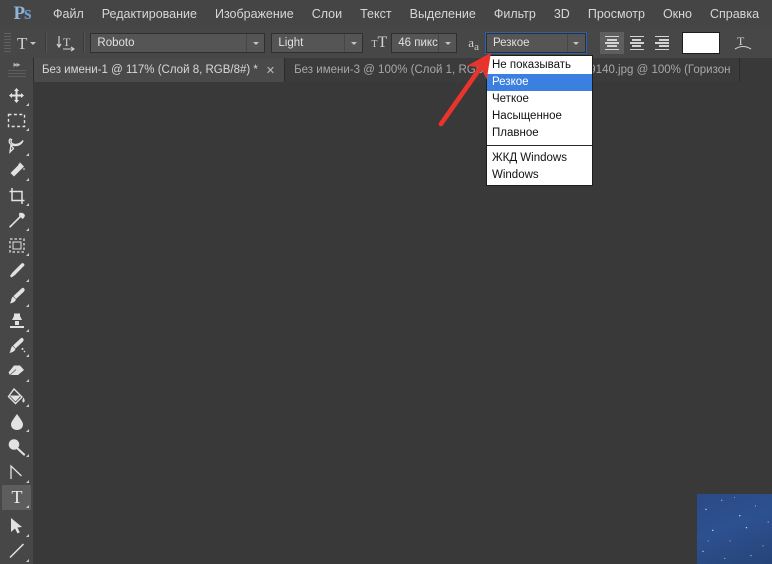 Image resolution: width=772 pixels, height=564 pixels. I want to click on dropdown-item-strong: Насыщенное, so click(539, 116).